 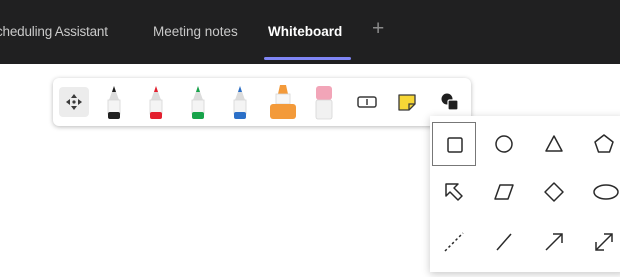 I want to click on shape-parallelogram, so click(x=504, y=192).